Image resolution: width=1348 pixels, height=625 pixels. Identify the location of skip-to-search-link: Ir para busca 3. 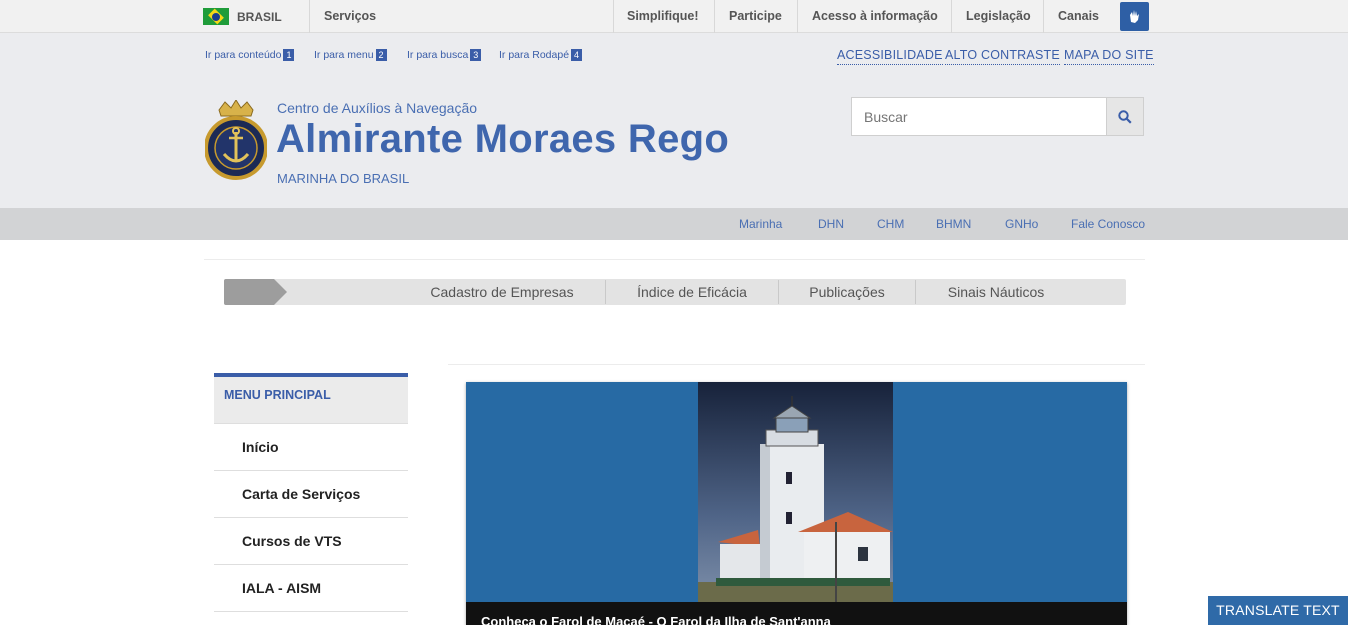
(444, 55).